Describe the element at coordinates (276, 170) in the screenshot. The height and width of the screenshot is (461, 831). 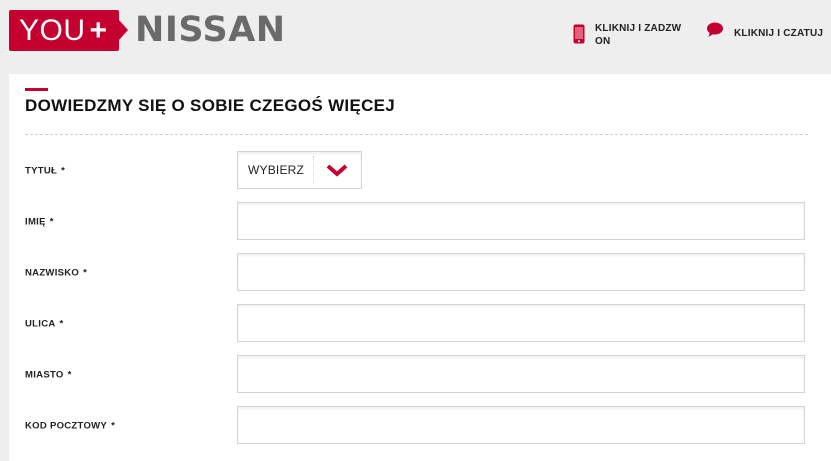
I see `title-select-value: WYBIERZ` at that location.